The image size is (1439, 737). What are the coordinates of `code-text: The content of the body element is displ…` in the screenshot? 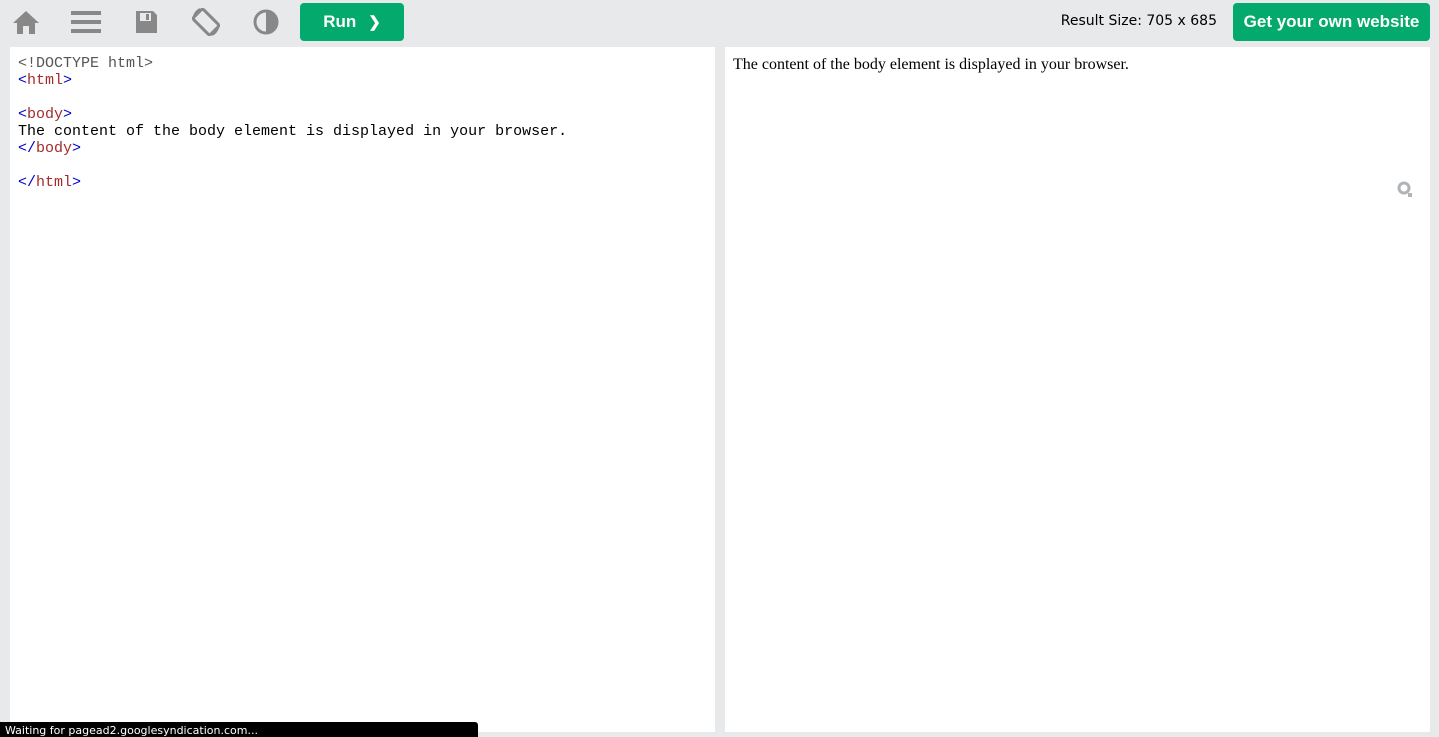 It's located at (293, 131).